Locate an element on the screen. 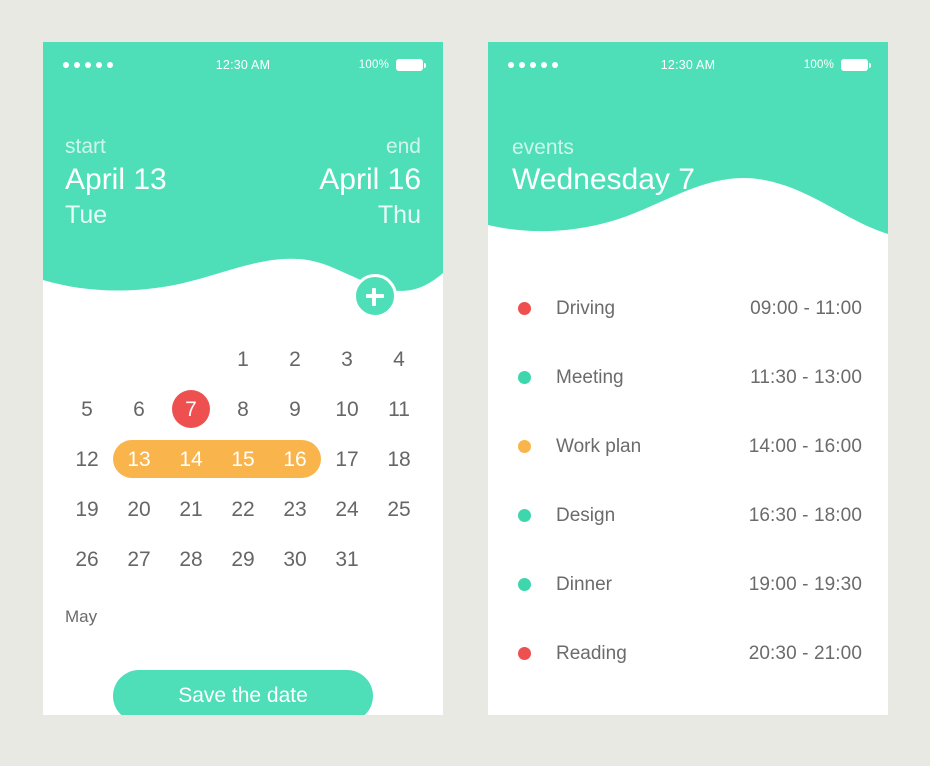 This screenshot has width=930, height=766. calendar-day-20: 20 is located at coordinates (139, 509).